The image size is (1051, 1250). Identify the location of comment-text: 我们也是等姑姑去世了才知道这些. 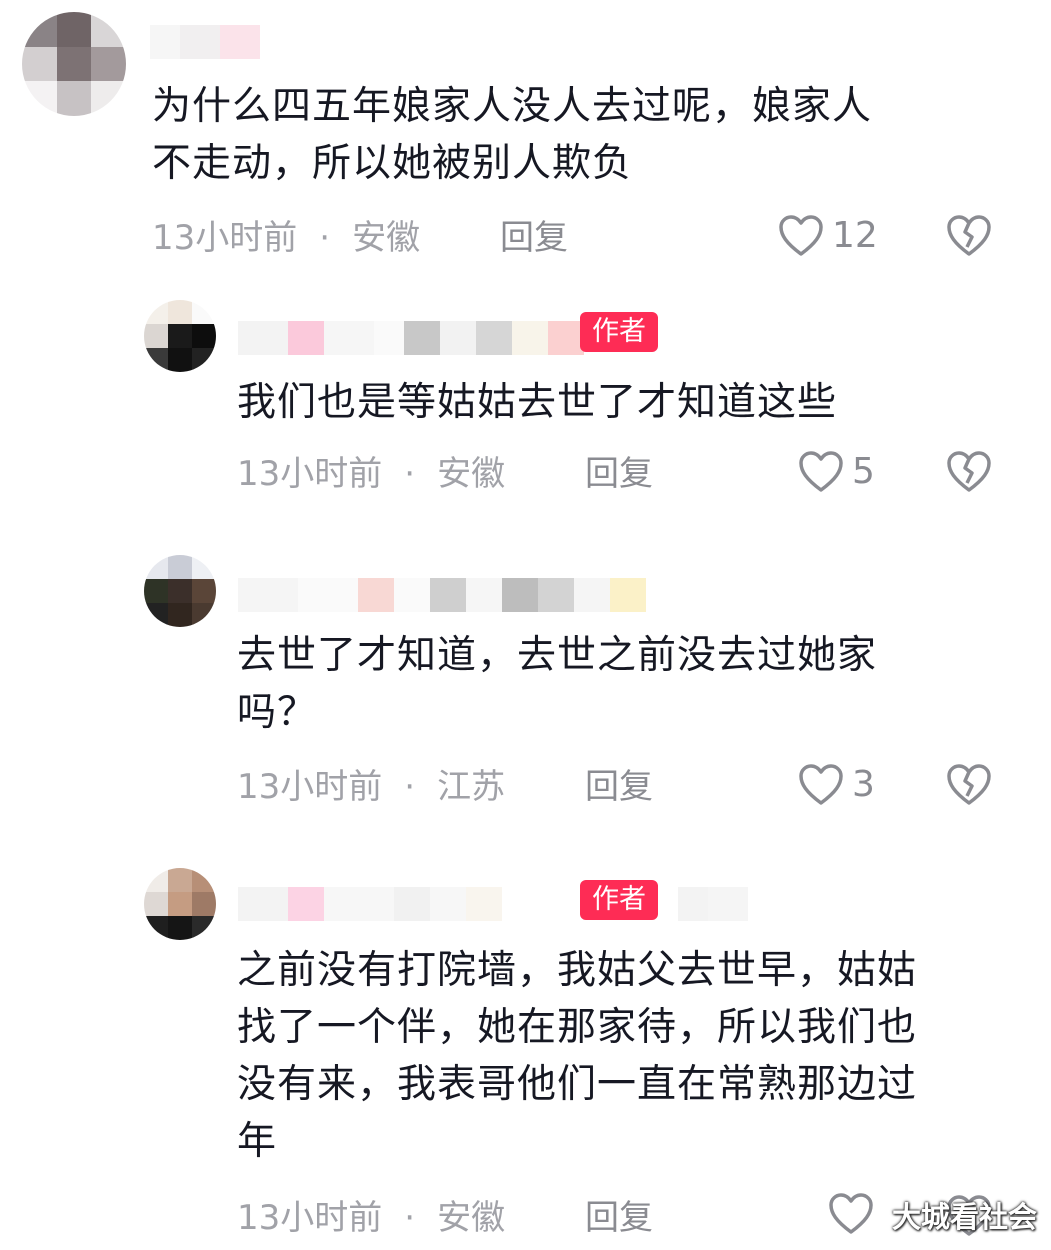
(537, 402).